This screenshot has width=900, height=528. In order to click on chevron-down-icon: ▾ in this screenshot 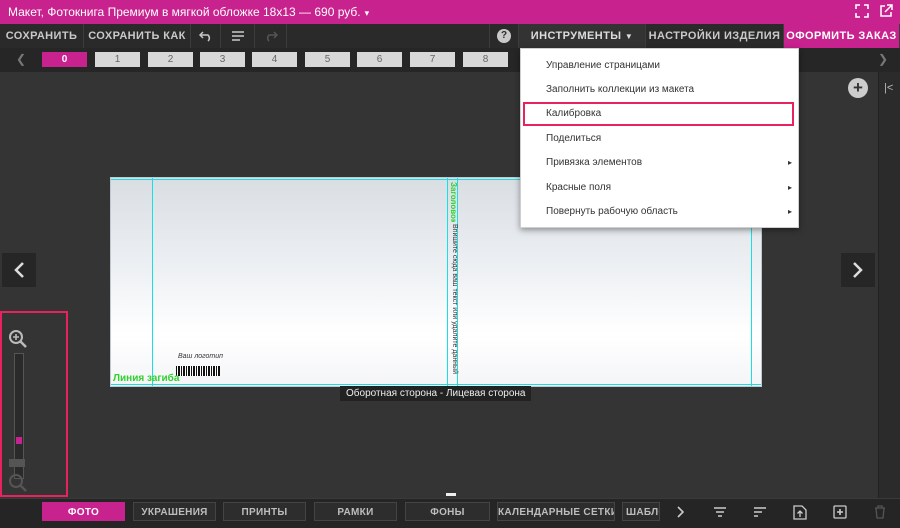, I will do `click(367, 13)`.